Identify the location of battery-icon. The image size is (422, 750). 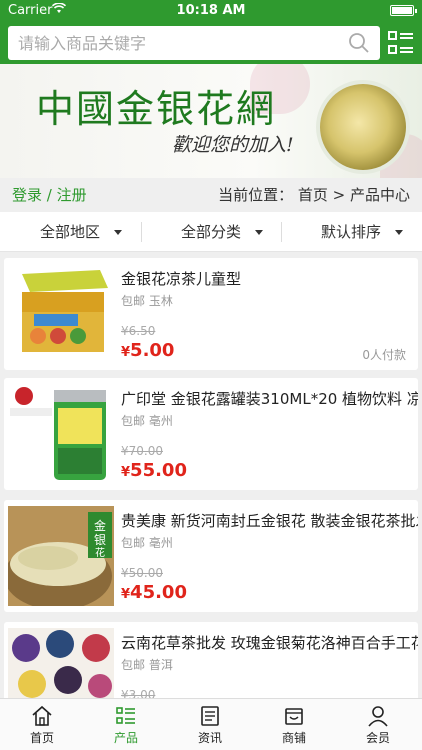
(403, 10).